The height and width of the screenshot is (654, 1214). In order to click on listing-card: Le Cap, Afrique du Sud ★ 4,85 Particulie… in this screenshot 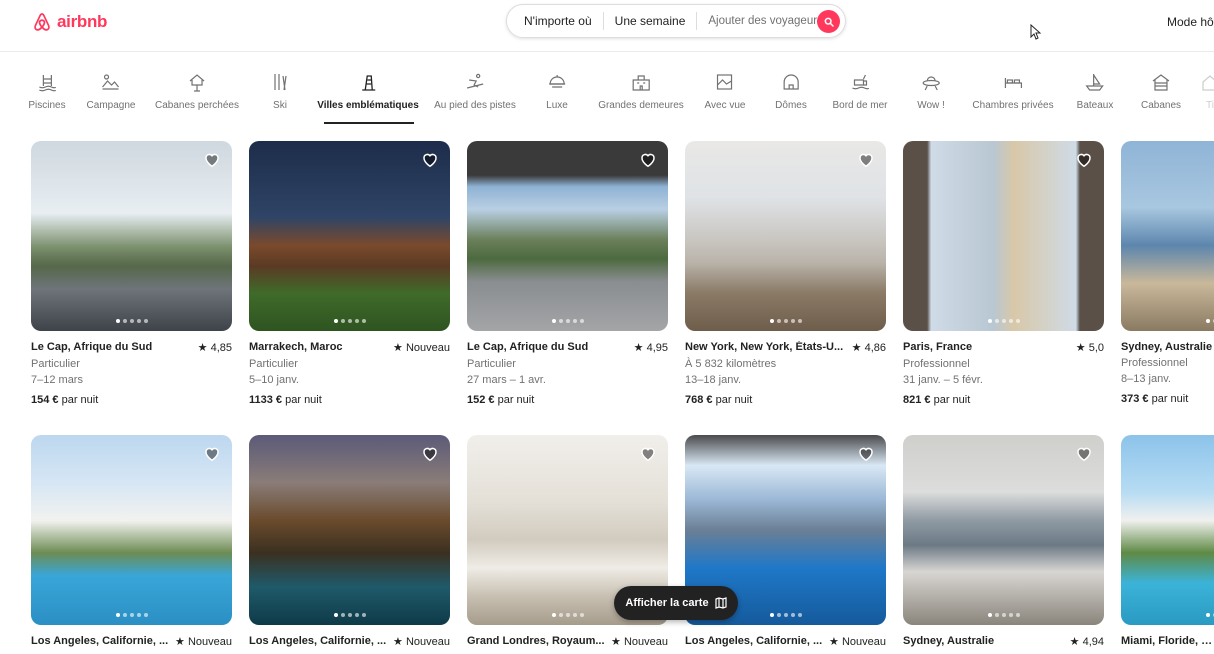, I will do `click(131, 273)`.